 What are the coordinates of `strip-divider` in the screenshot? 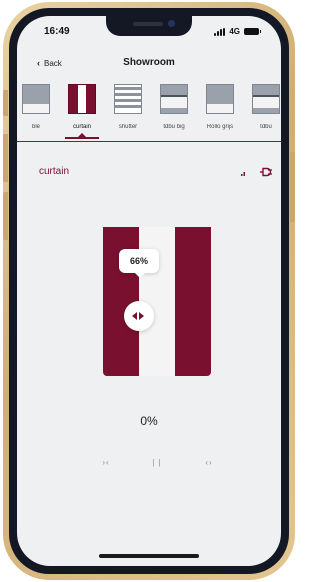 It's located at (149, 141).